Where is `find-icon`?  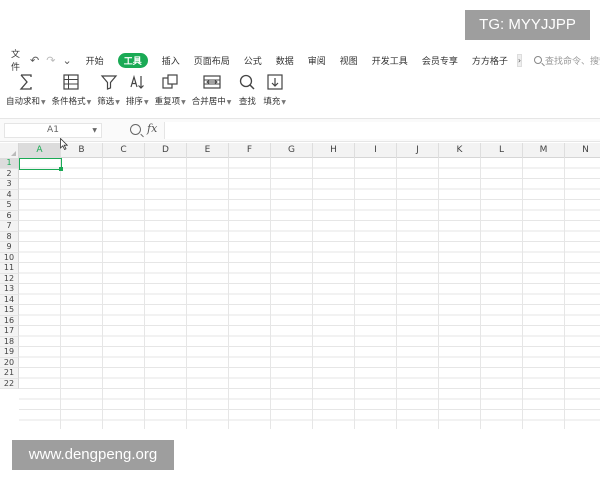
find-icon is located at coordinates (247, 82).